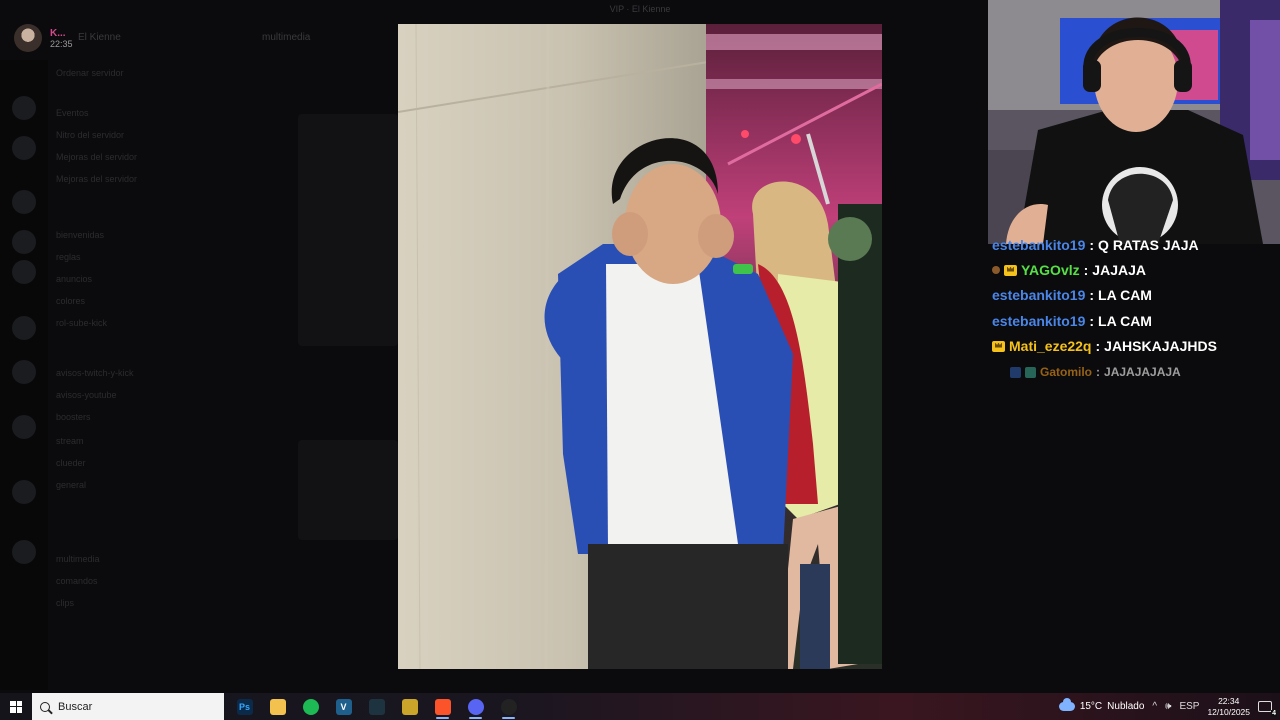 This screenshot has width=1280, height=720. What do you see at coordinates (1189, 706) in the screenshot?
I see `language-indicator: ESP` at bounding box center [1189, 706].